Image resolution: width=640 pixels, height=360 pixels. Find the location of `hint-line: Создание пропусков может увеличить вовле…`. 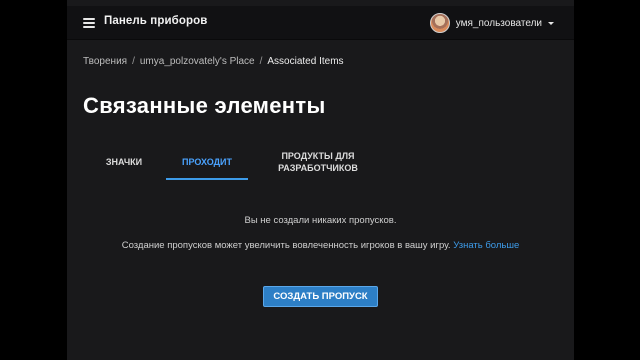

hint-line: Создание пропусков может увеличить вовле… is located at coordinates (320, 245).